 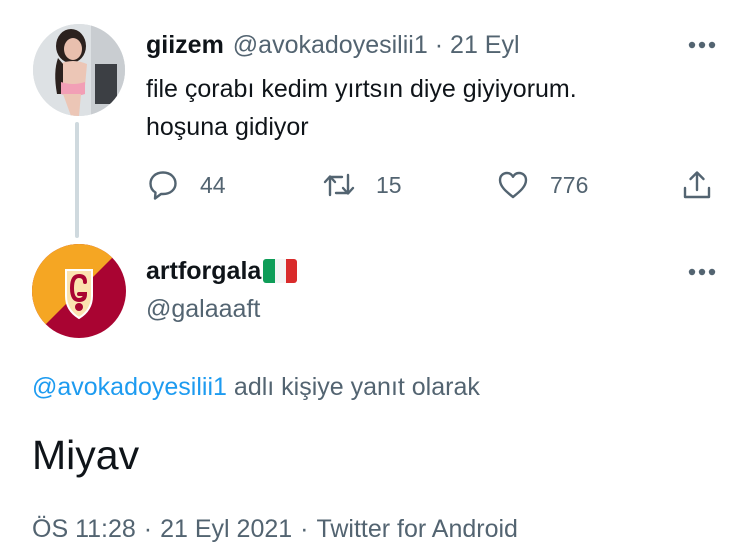 I want to click on heart-icon, so click(x=513, y=185).